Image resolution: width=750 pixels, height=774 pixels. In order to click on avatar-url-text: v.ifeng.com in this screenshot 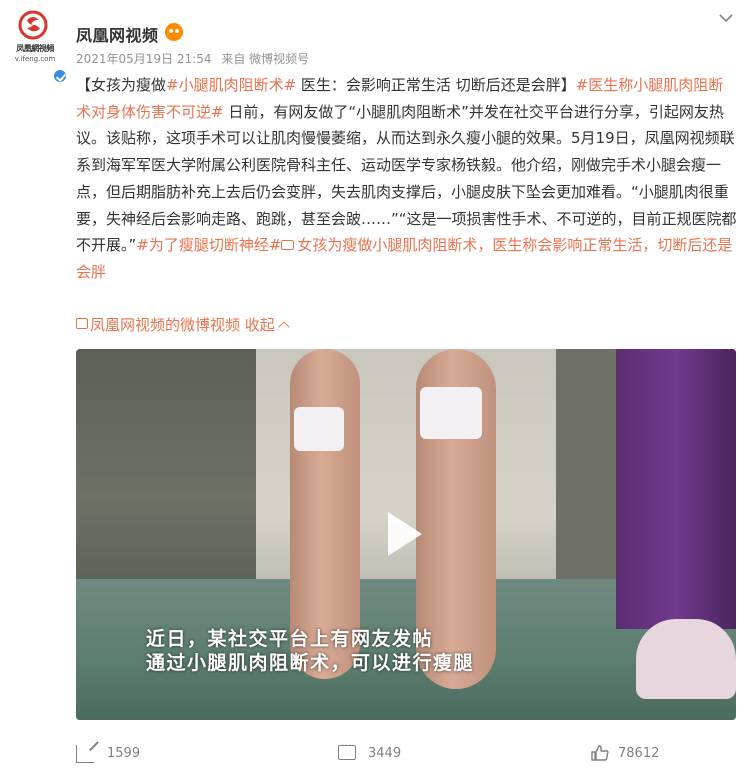, I will do `click(35, 59)`.